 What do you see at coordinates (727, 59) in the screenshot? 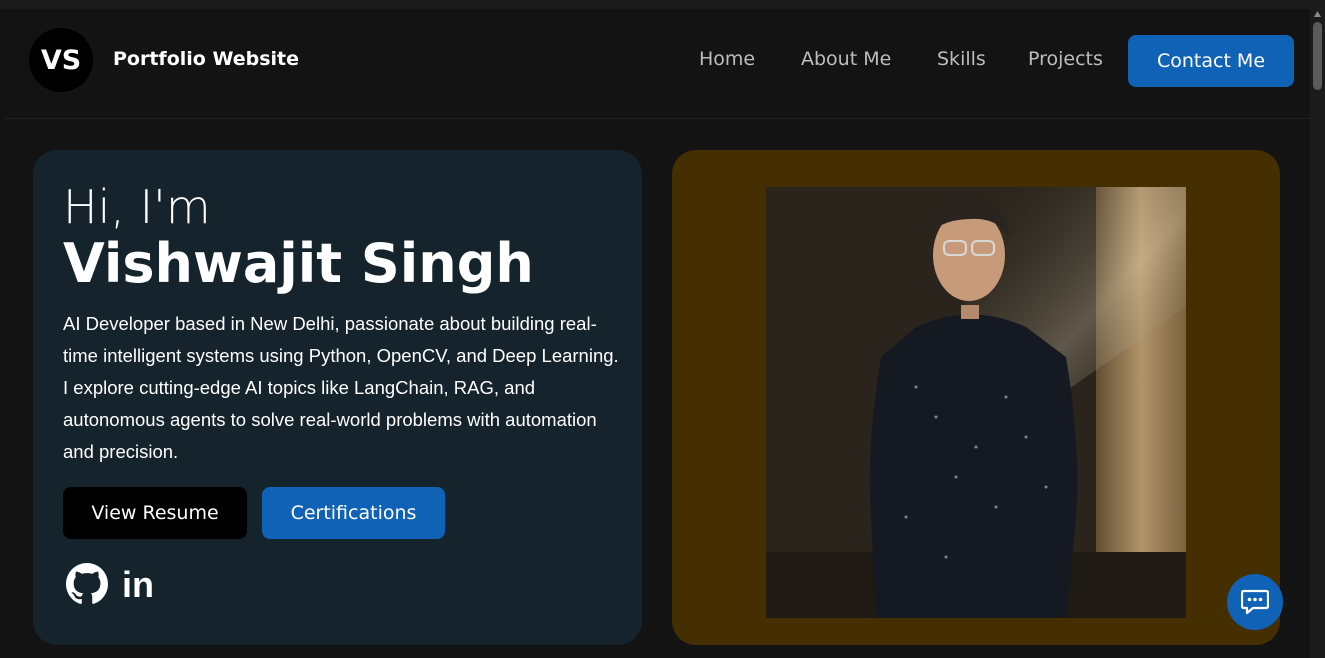
I see `nav-home: Home` at bounding box center [727, 59].